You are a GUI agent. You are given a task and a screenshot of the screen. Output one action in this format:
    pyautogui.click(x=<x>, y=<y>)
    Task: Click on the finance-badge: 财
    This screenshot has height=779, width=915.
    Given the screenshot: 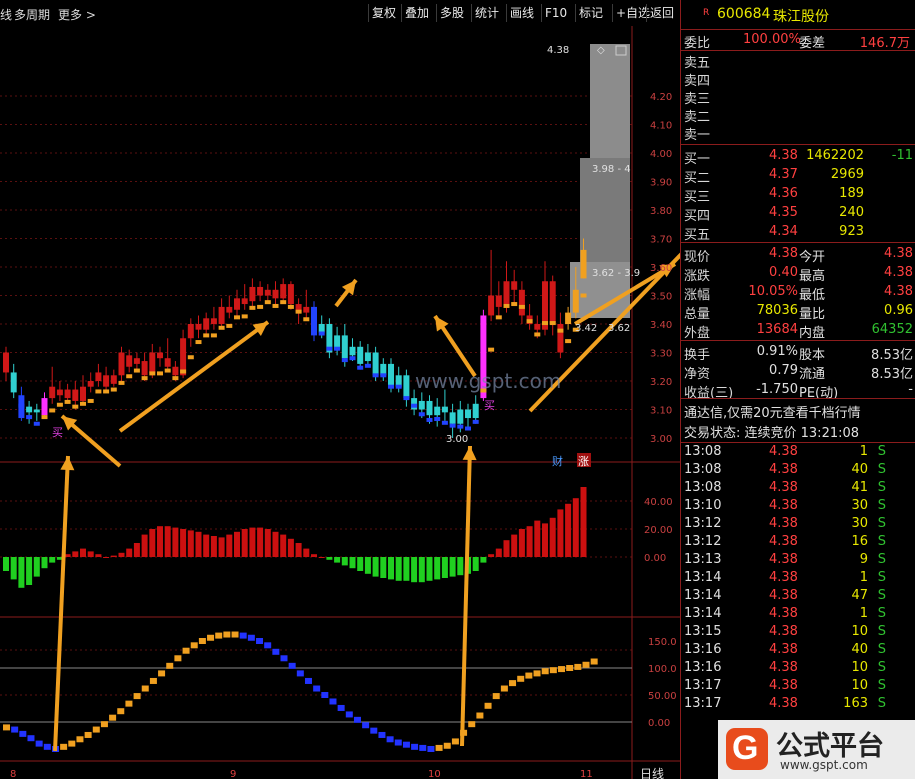 What is the action you would take?
    pyautogui.click(x=557, y=461)
    